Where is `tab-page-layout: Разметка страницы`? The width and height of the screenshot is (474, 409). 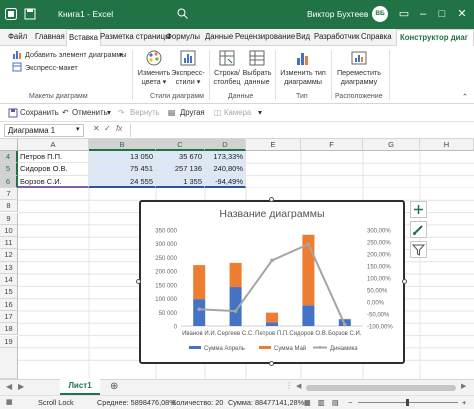 tab-page-layout: Разметка страницы is located at coordinates (135, 36).